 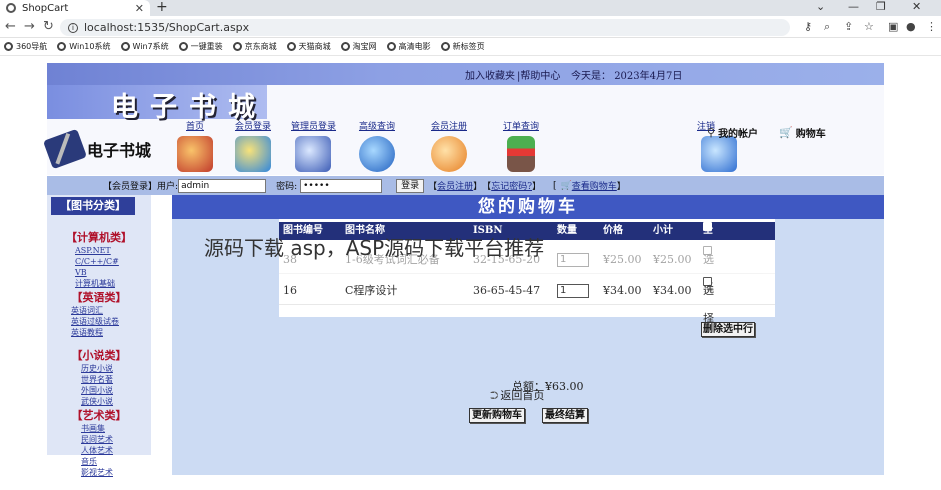 What do you see at coordinates (99, 272) in the screenshot?
I see `category-link: VB` at bounding box center [99, 272].